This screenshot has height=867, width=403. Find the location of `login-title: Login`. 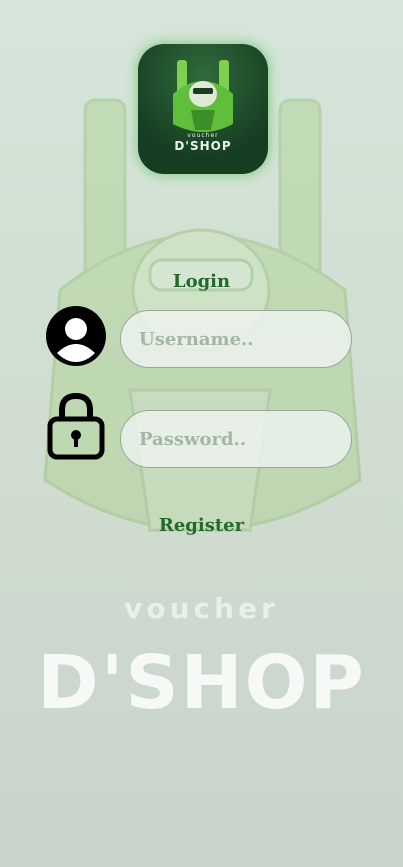

login-title: Login is located at coordinates (201, 281).